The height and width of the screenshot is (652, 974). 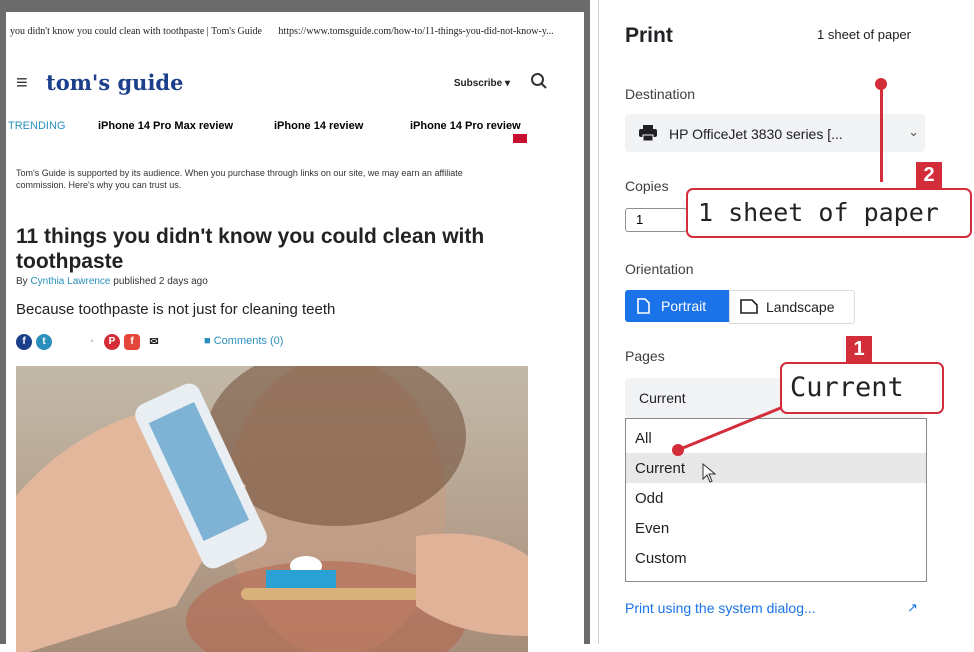 I want to click on callout-1-text: Current, so click(x=847, y=387).